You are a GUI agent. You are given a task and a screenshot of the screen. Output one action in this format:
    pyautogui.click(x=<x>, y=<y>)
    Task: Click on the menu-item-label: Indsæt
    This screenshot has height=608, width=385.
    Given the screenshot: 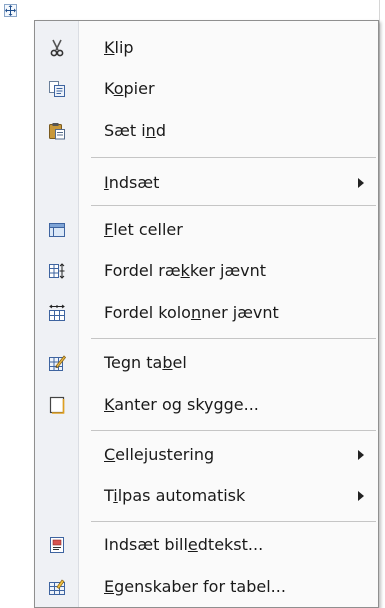 What is the action you would take?
    pyautogui.click(x=132, y=182)
    